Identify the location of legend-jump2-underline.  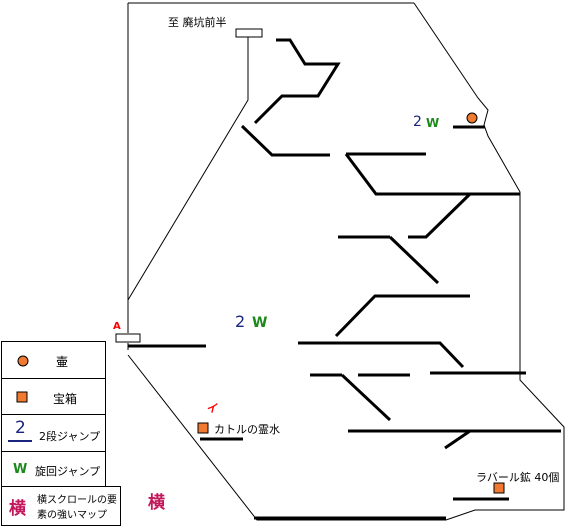
(20, 441).